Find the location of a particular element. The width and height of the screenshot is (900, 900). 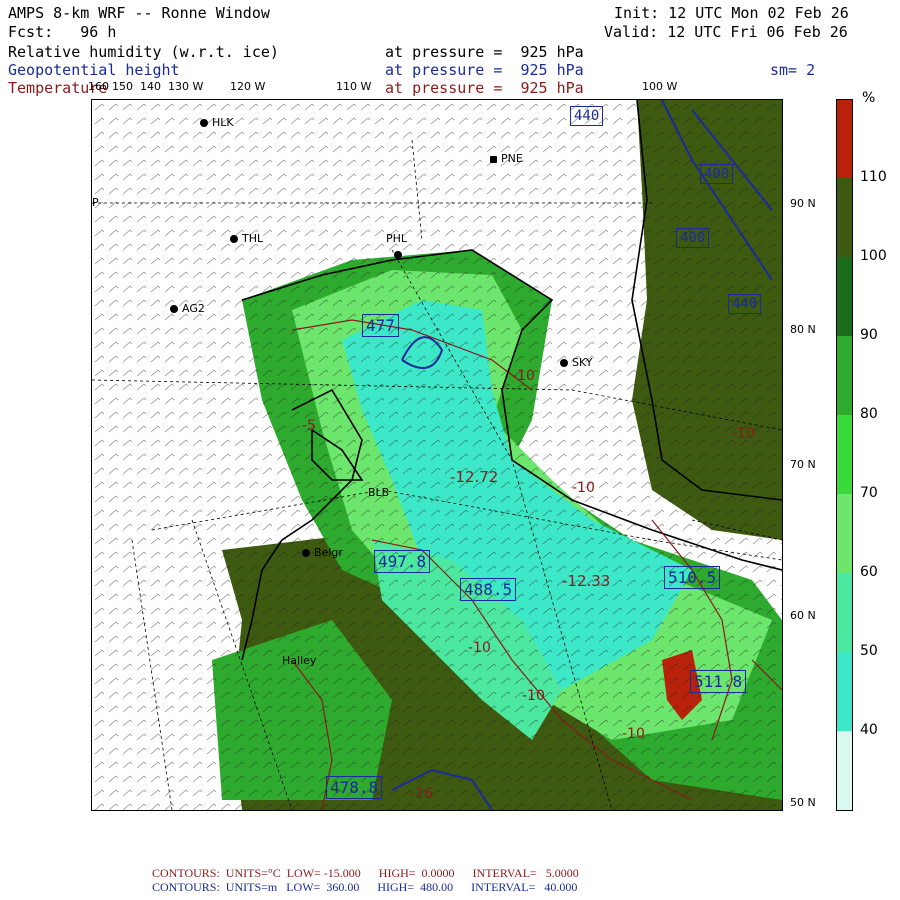

pressure-rh: at pressure = 925 hPa is located at coordinates (484, 52).